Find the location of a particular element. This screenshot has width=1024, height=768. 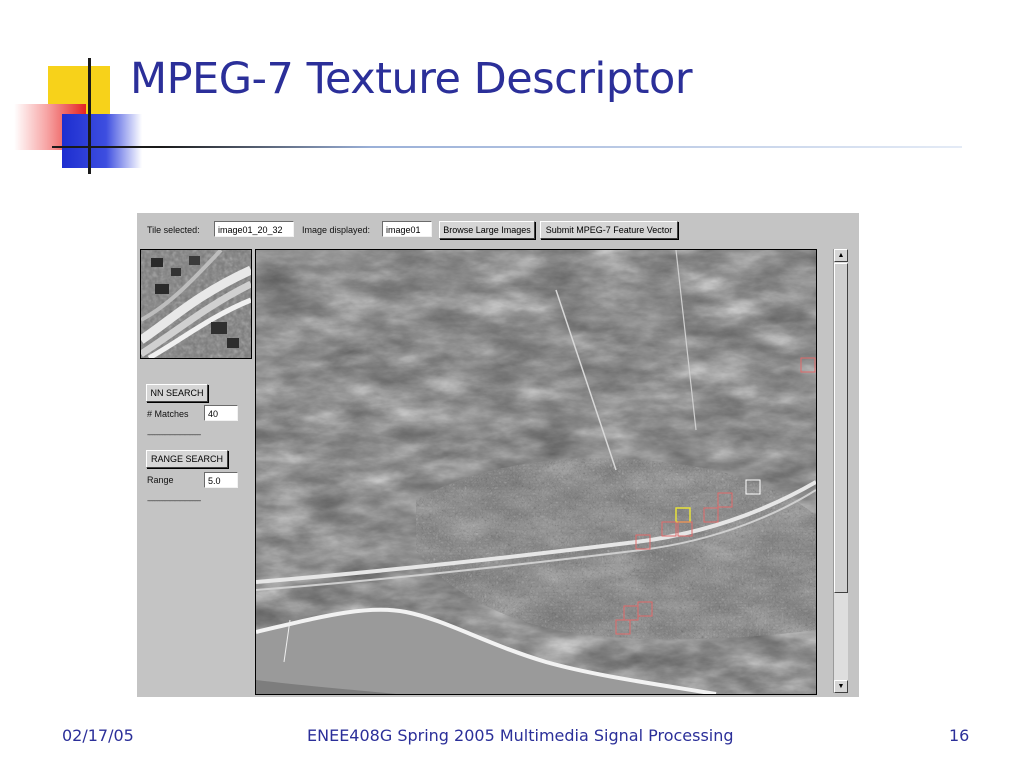

scroll-up-icon: ▲ is located at coordinates (841, 255).